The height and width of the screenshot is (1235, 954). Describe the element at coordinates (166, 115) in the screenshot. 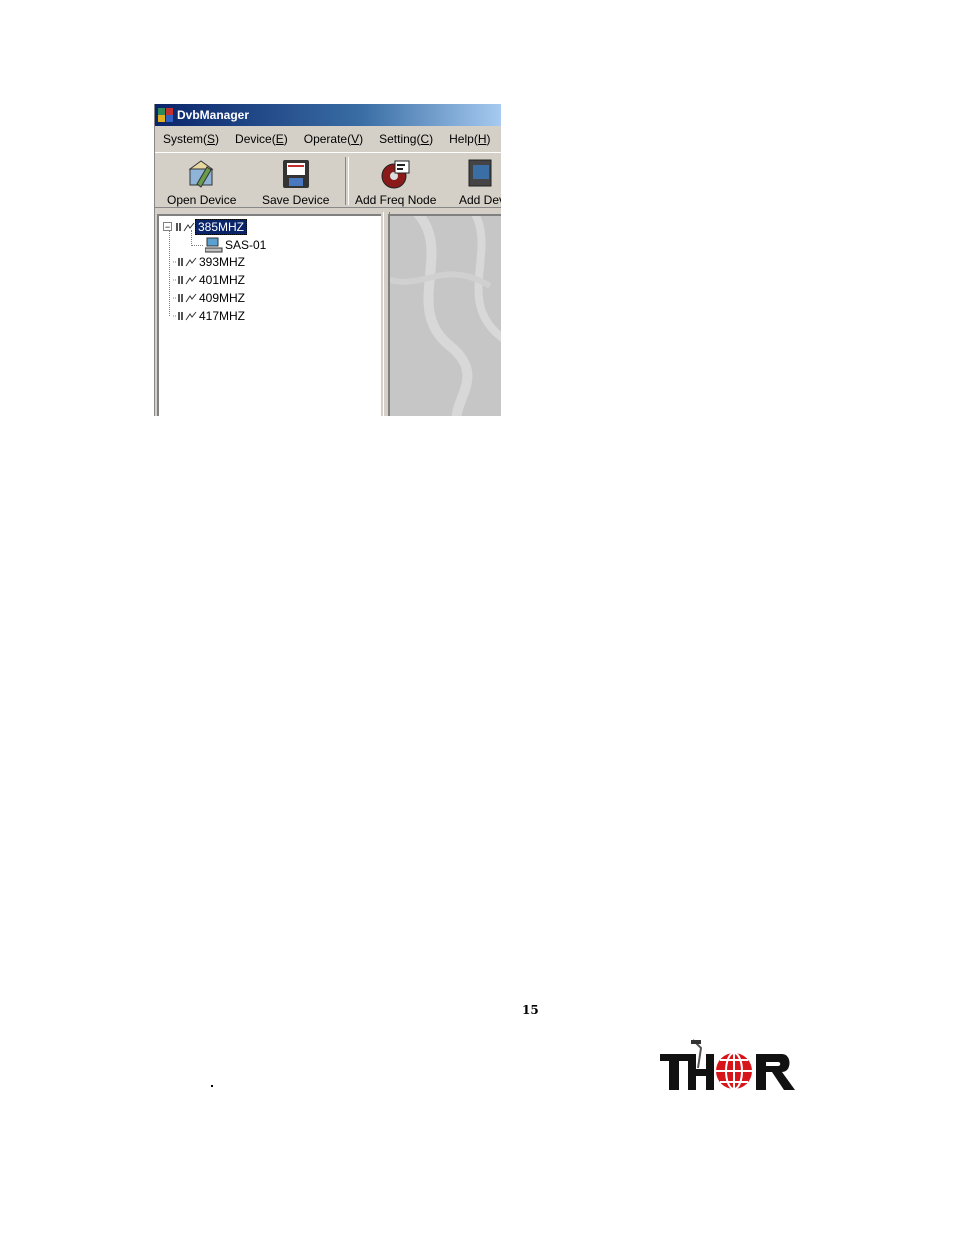

I see `app-icon` at that location.